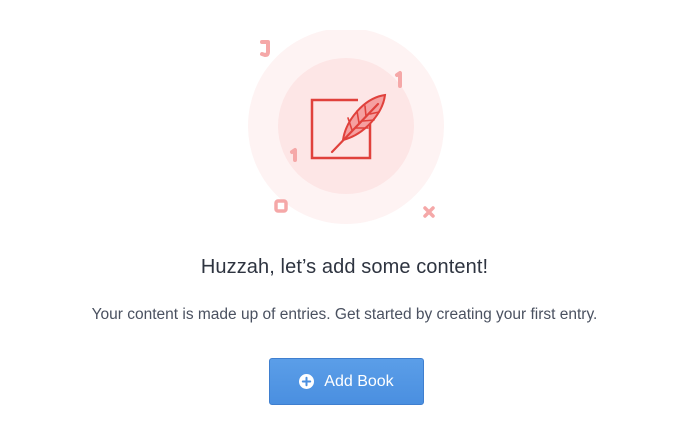 The height and width of the screenshot is (435, 689). What do you see at coordinates (359, 381) in the screenshot?
I see `add-book-button-label: Add Book` at bounding box center [359, 381].